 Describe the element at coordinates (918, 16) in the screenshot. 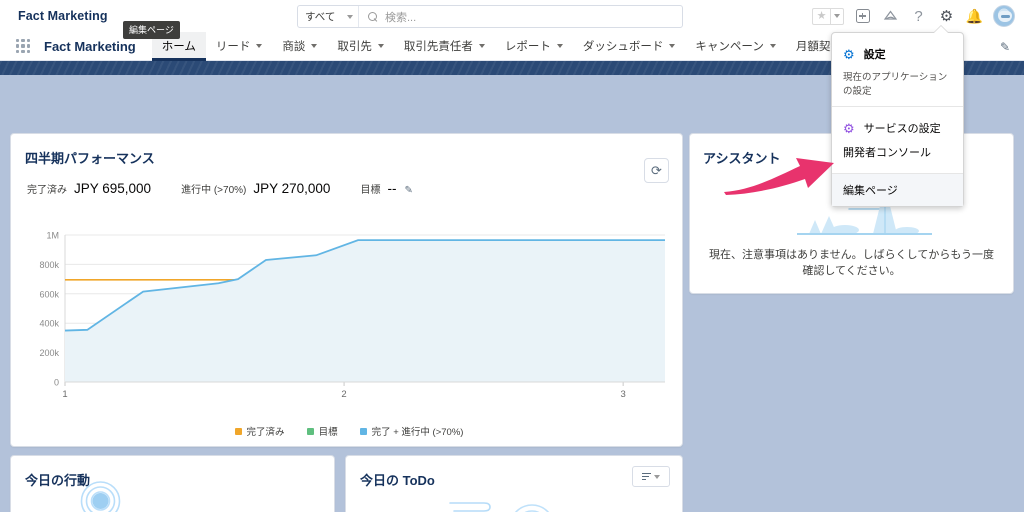

I see `question-mark-icon: ?` at that location.